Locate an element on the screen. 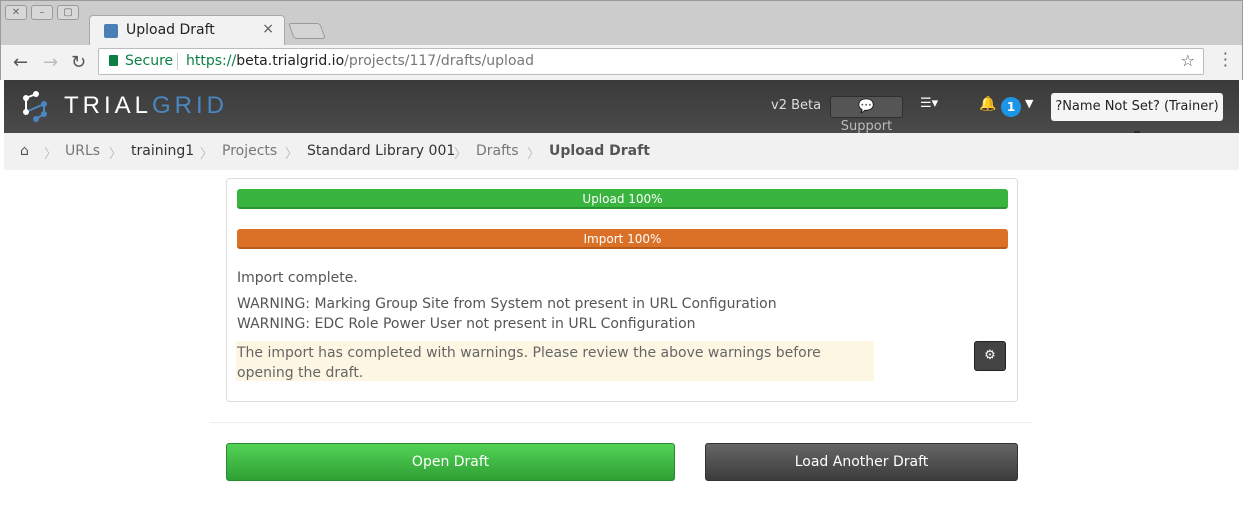 The image size is (1243, 507). secure-label: Secure is located at coordinates (149, 61).